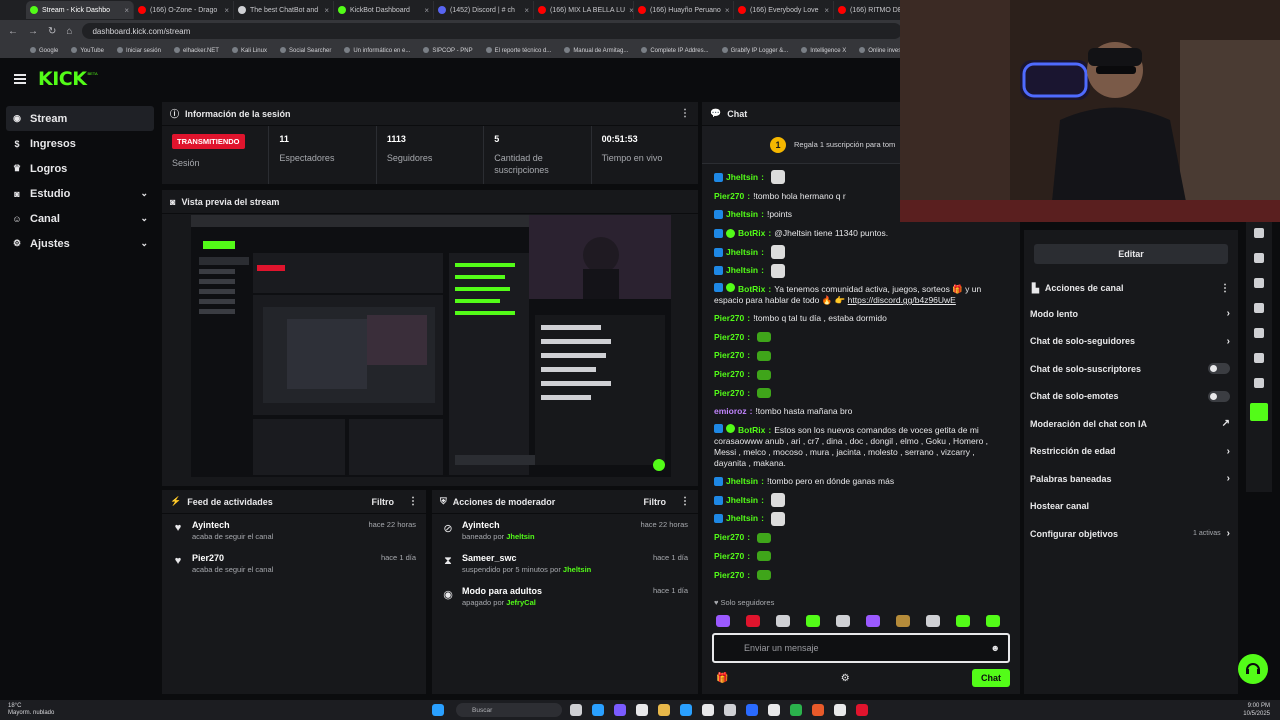 The height and width of the screenshot is (720, 1280). Describe the element at coordinates (1131, 479) in the screenshot. I see `channel-action-item: Palabras baneadas ›` at that location.